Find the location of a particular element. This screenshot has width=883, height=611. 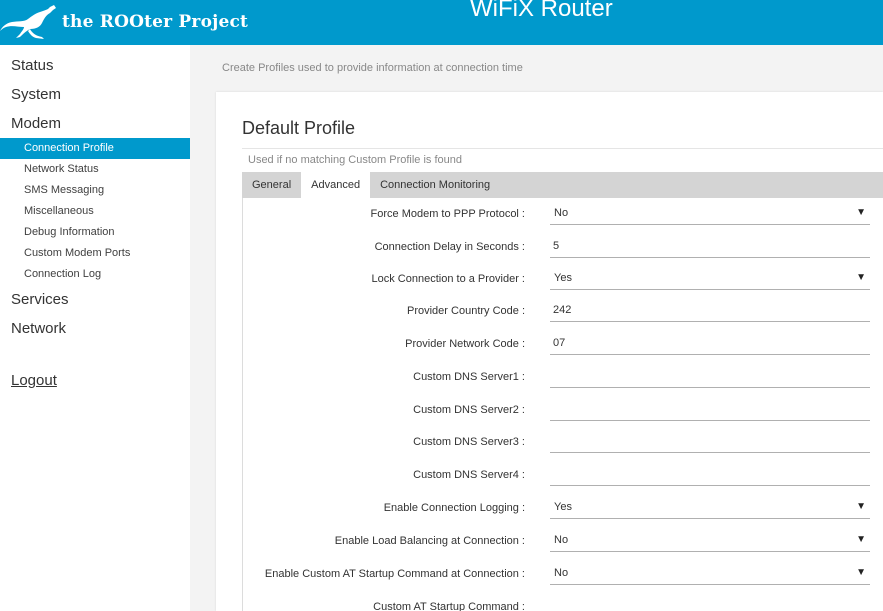

field-dns2: Custom DNS Server2 : is located at coordinates (563, 410).